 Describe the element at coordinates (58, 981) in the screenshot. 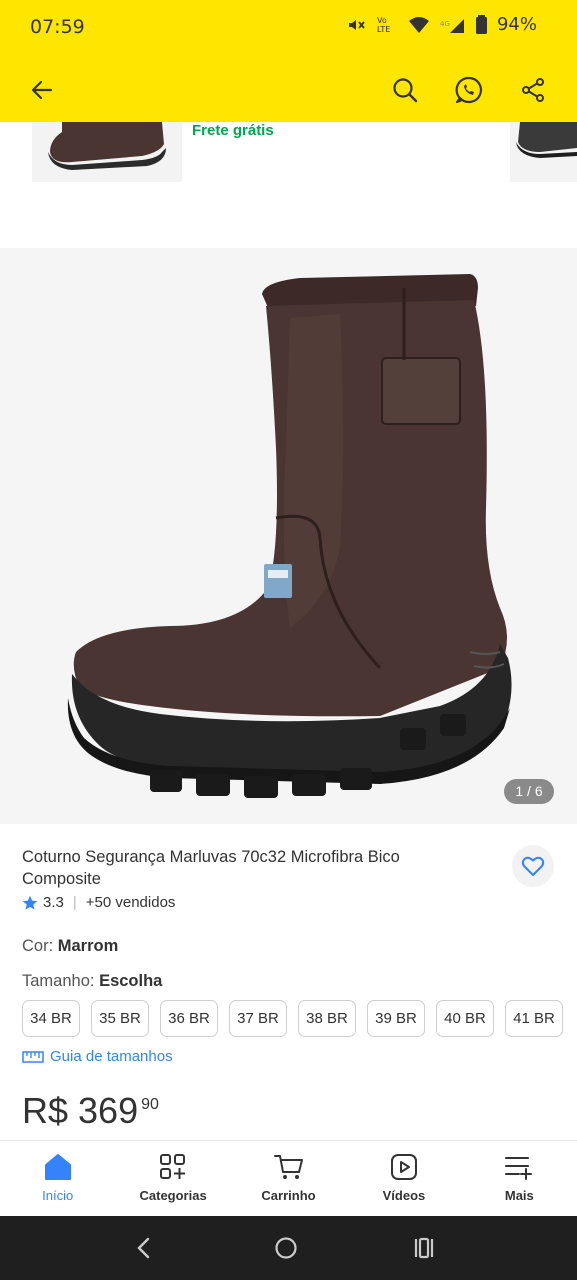

I see `size-label: Tamanho:` at that location.